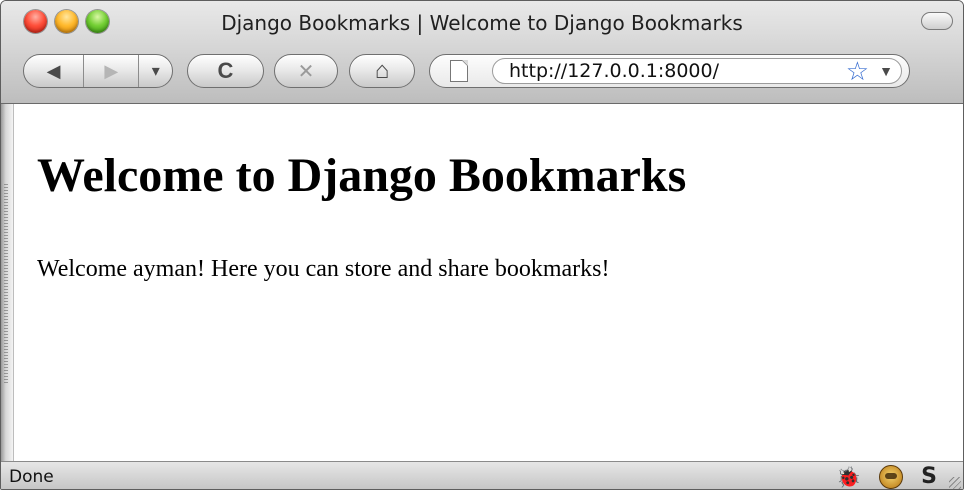 The image size is (964, 490). I want to click on status-icons: 🐞 S, so click(886, 476).